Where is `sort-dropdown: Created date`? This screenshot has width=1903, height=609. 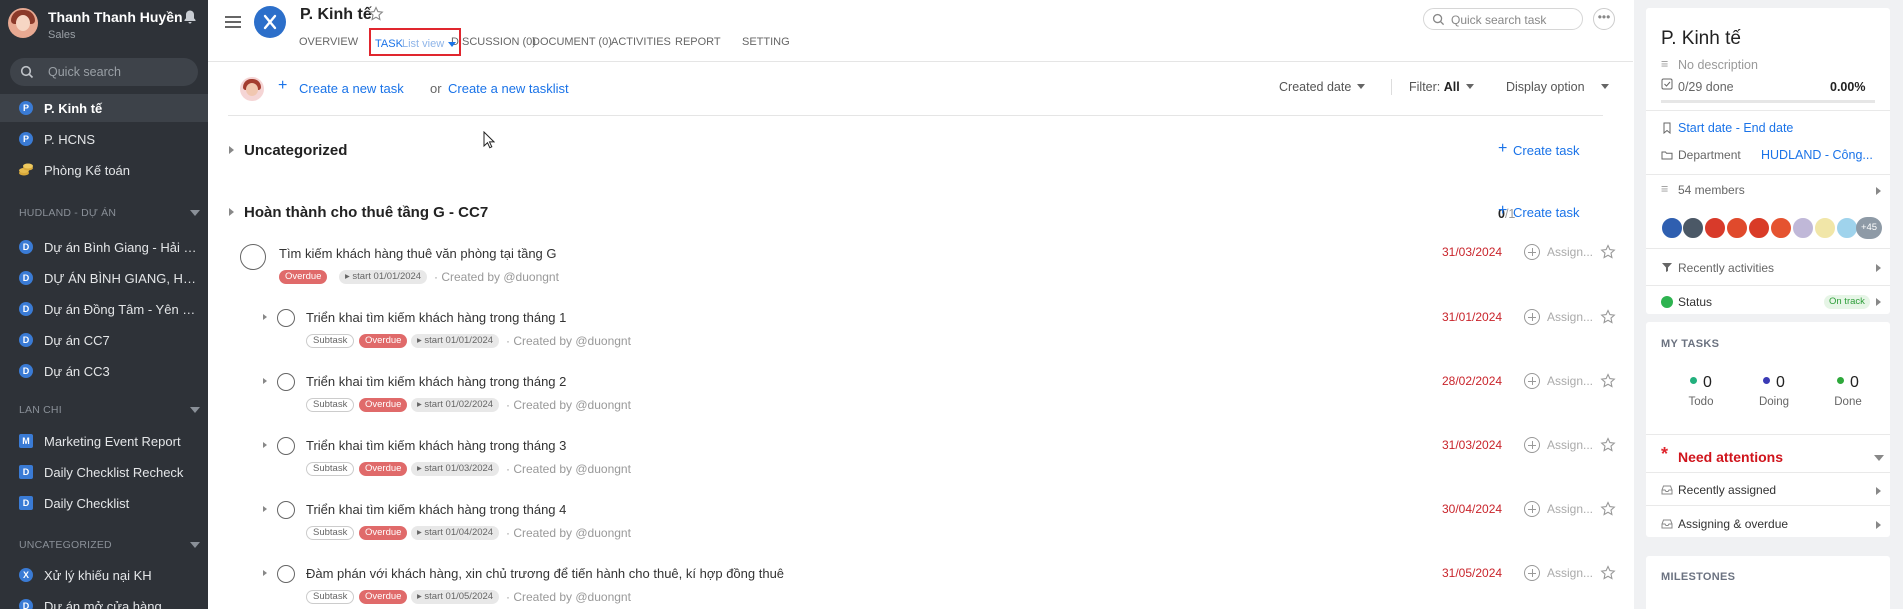 sort-dropdown: Created date is located at coordinates (1322, 87).